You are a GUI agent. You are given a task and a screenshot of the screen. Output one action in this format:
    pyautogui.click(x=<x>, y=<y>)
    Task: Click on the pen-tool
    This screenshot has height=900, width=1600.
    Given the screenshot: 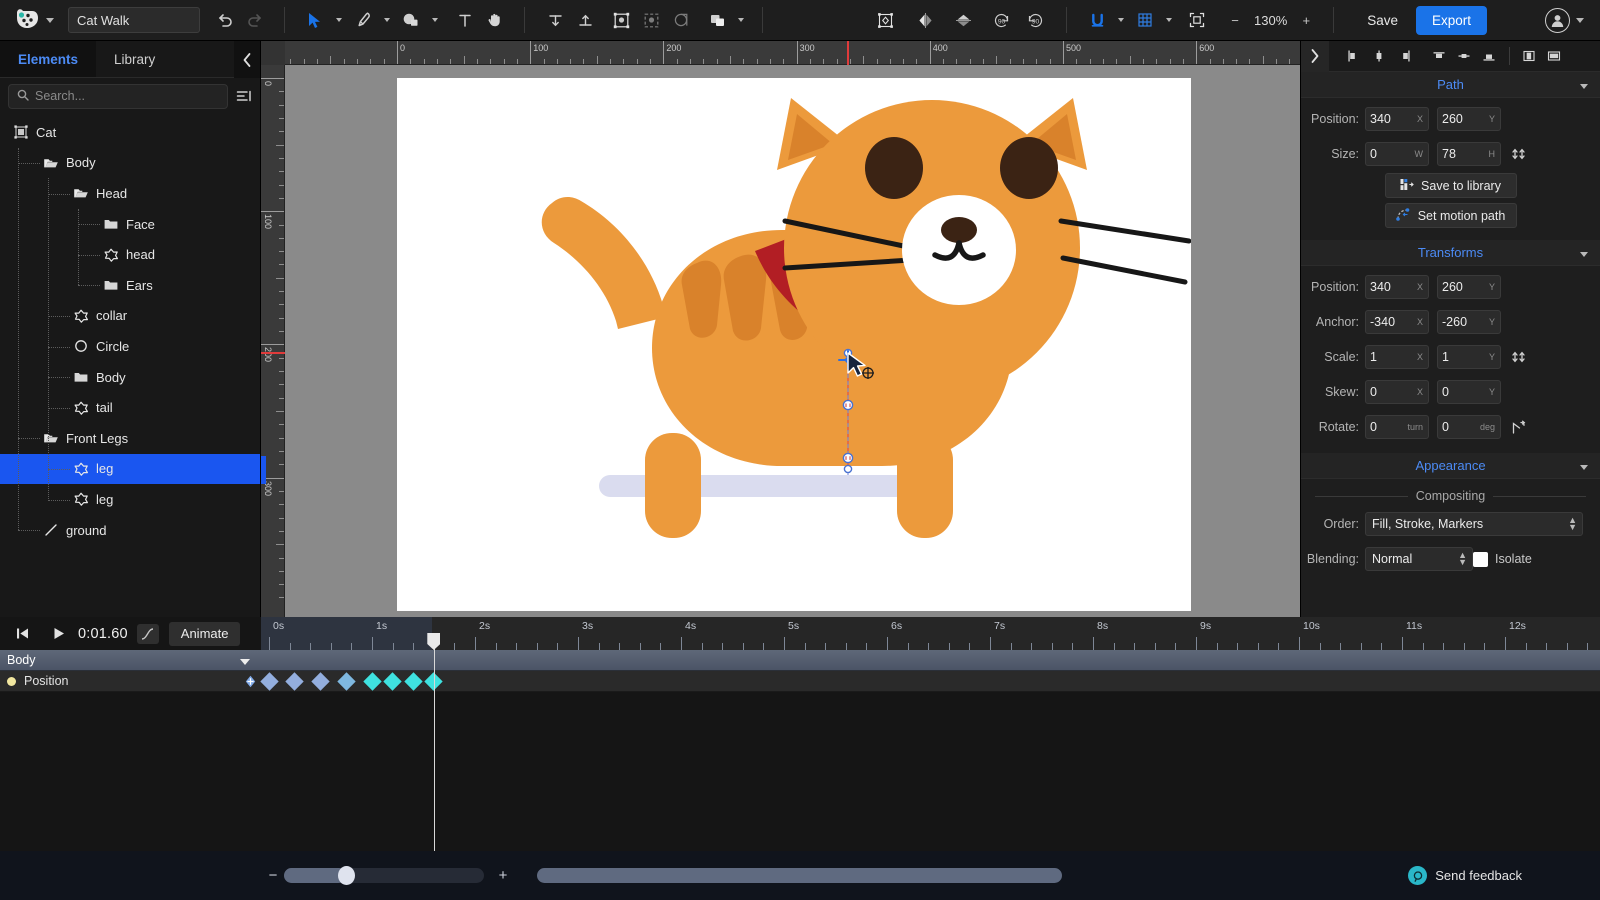 What is the action you would take?
    pyautogui.click(x=363, y=20)
    